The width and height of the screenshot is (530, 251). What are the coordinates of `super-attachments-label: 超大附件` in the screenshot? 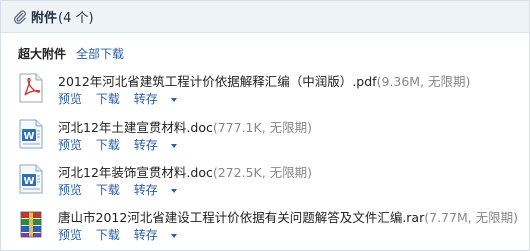 It's located at (42, 54).